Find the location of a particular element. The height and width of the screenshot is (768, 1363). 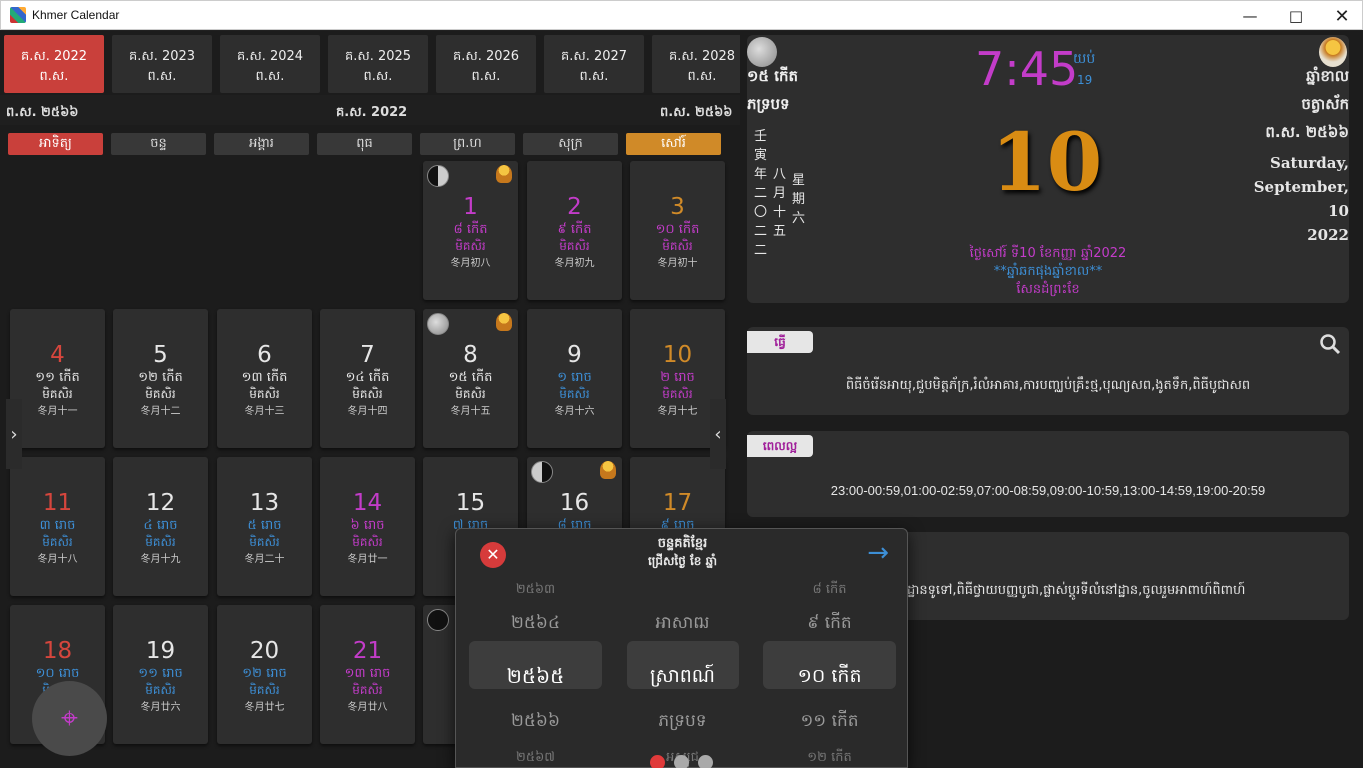

year-note: **ឆ្នាំឆកផុងឆ្នាំខាល** is located at coordinates (1048, 271).